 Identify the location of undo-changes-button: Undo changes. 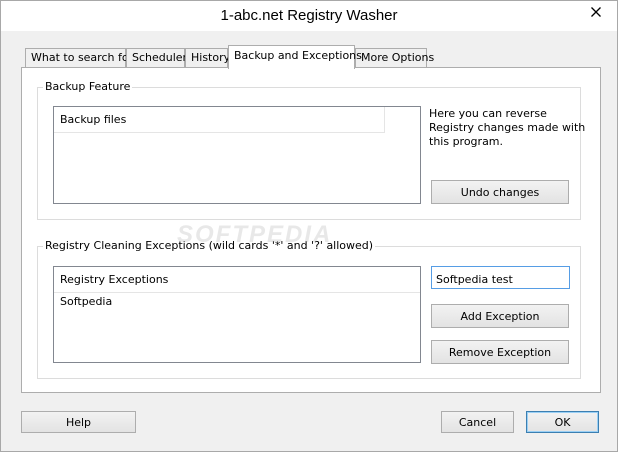
(500, 192).